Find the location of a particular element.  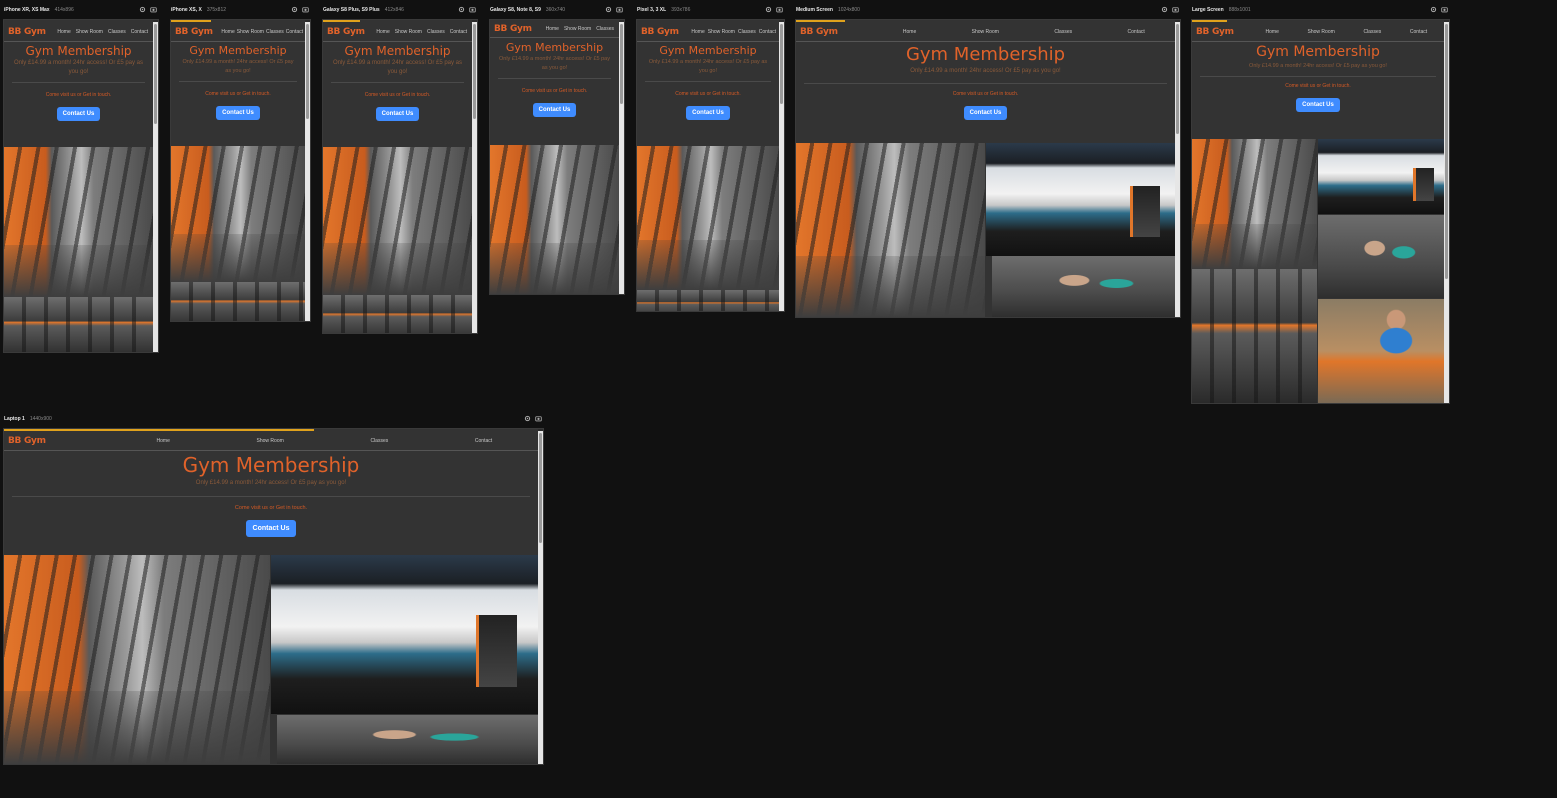

gym-trainer-photo is located at coordinates (1381, 351).